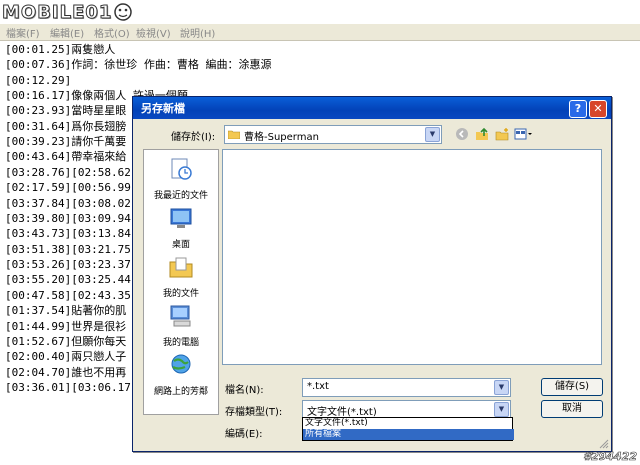  I want to click on editor-line: [03:53.26][03:23.37, so click(68, 264).